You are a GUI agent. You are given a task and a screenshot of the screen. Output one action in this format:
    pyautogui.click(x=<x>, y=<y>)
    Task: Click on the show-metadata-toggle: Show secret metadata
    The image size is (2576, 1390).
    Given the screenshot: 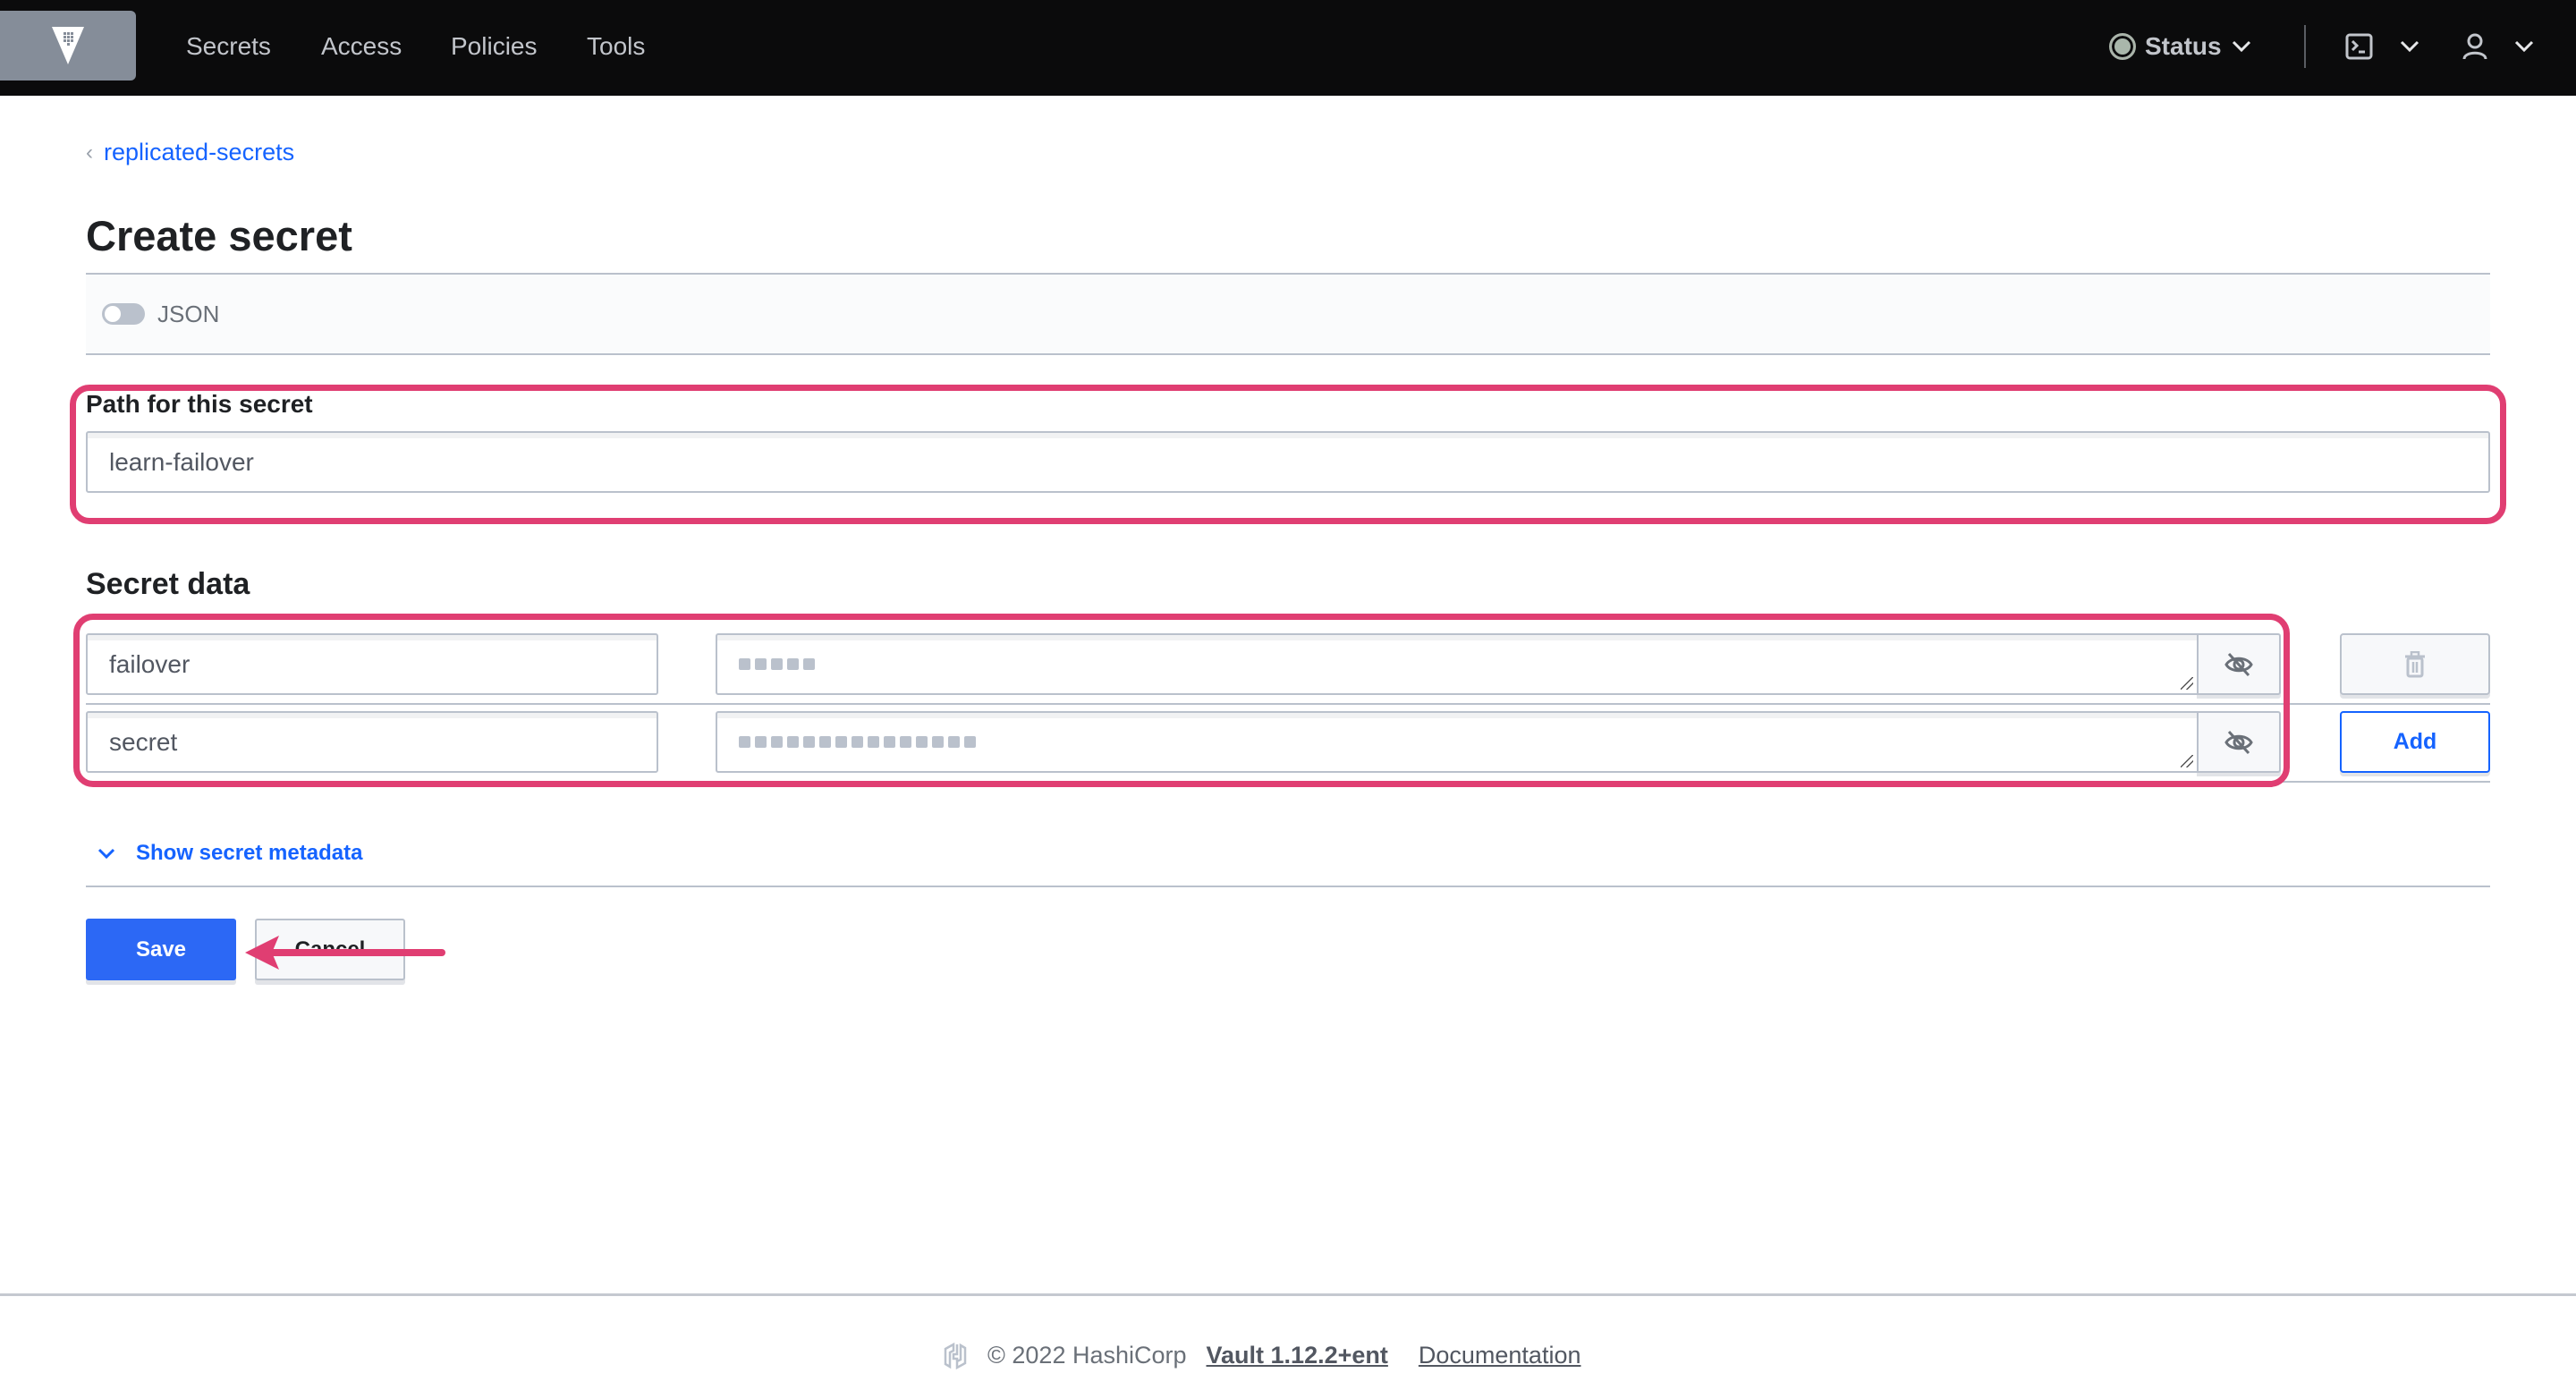 What is the action you would take?
    pyautogui.click(x=229, y=853)
    